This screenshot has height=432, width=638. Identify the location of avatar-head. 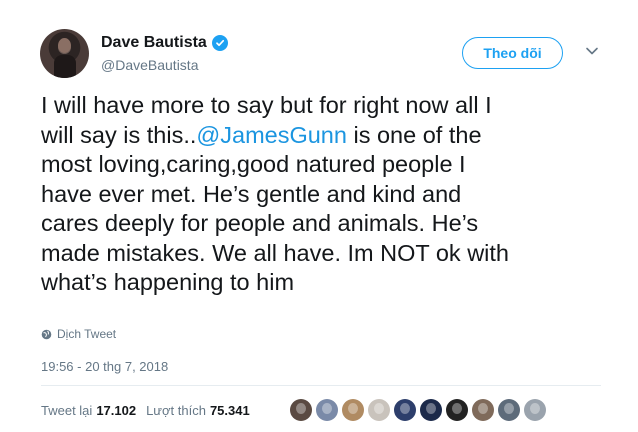
(64, 45).